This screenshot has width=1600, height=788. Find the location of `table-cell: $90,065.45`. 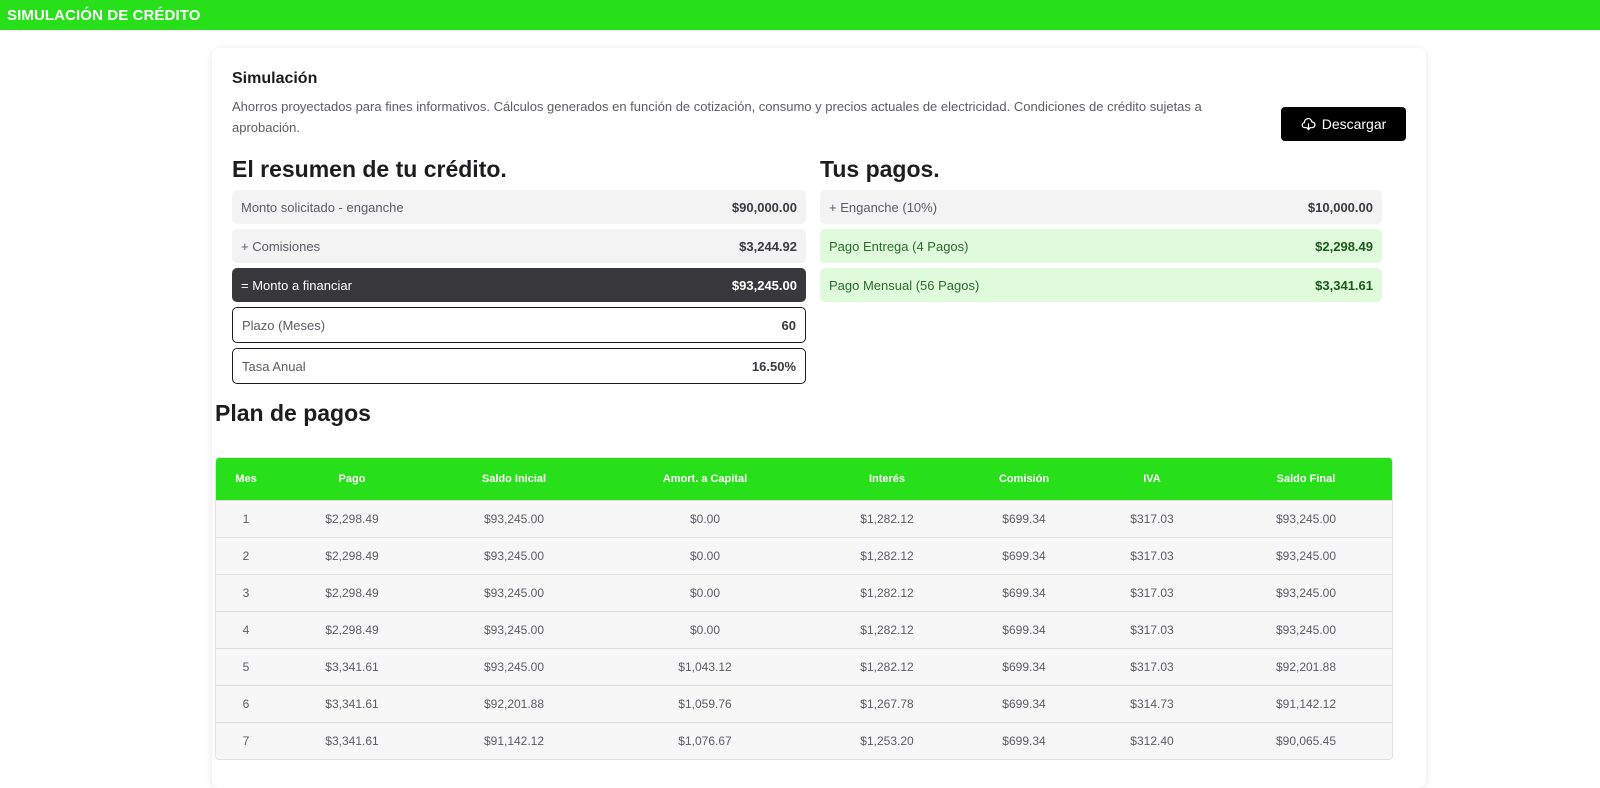

table-cell: $90,065.45 is located at coordinates (1306, 740).